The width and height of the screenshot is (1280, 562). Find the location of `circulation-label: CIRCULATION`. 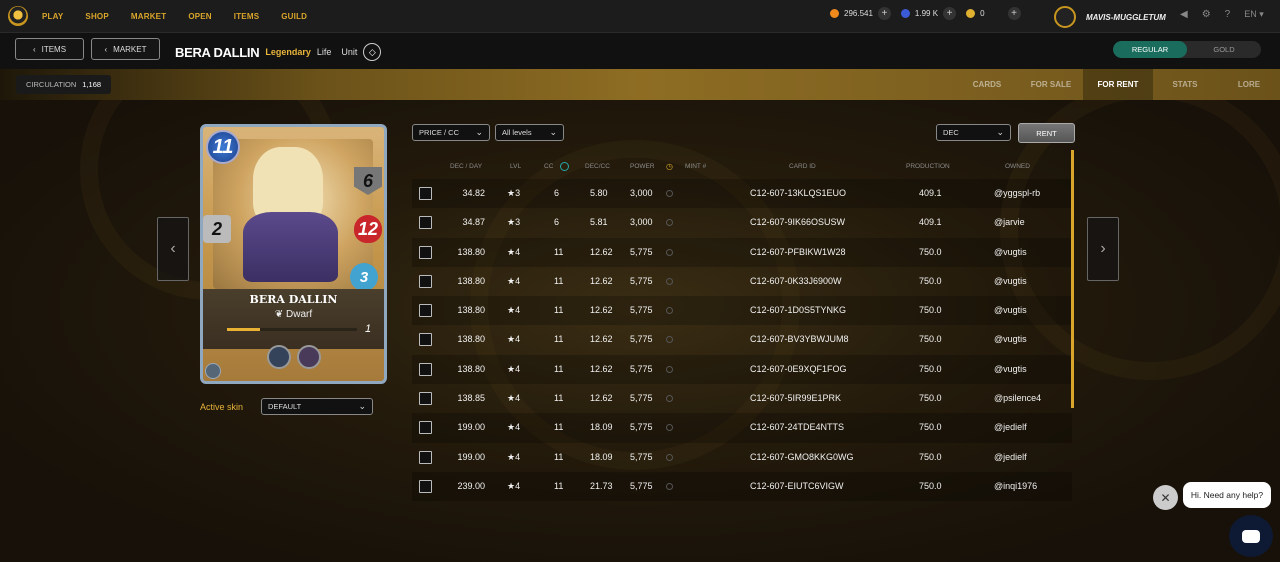

circulation-label: CIRCULATION is located at coordinates (51, 84).